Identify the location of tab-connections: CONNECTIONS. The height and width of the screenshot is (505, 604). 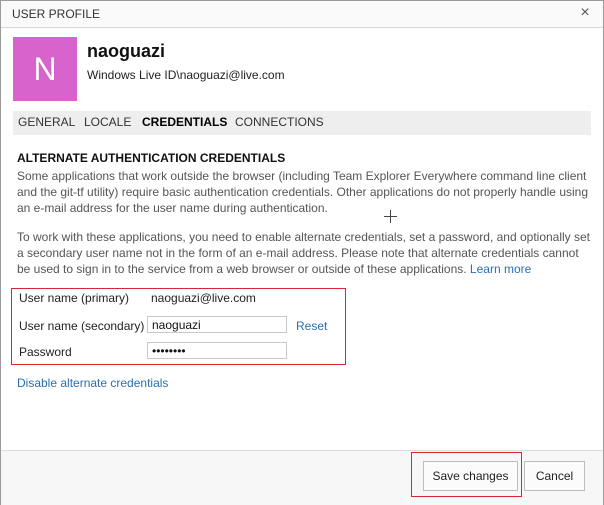
(279, 122).